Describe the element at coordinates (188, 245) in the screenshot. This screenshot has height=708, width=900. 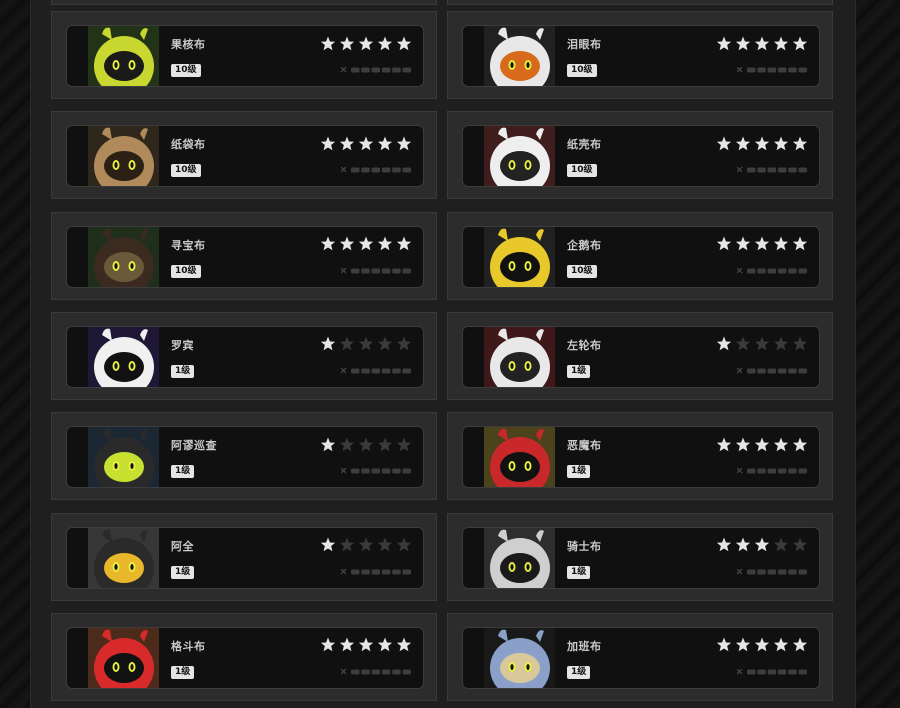
I see `bangboo-name: 寻宝布` at that location.